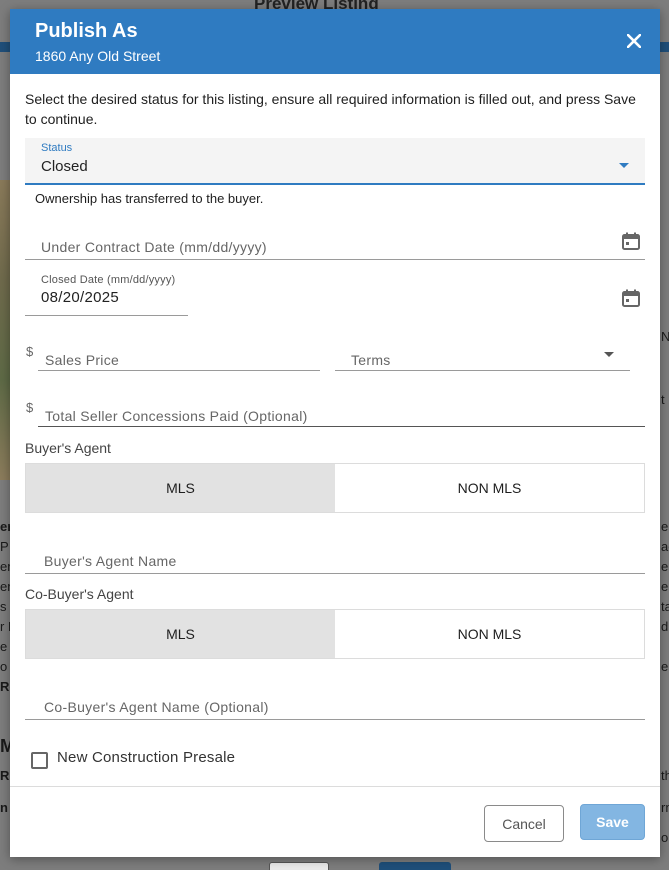 The image size is (669, 870). I want to click on background-text: o, so click(4, 666).